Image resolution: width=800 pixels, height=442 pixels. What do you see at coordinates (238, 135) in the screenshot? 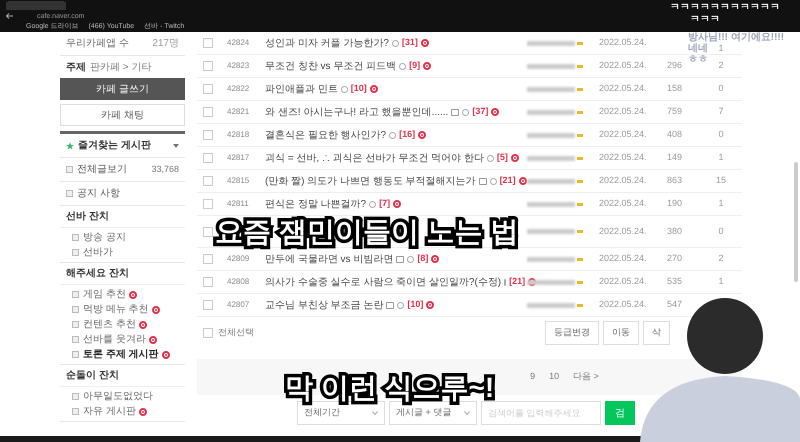
I see `post-number: 42818` at bounding box center [238, 135].